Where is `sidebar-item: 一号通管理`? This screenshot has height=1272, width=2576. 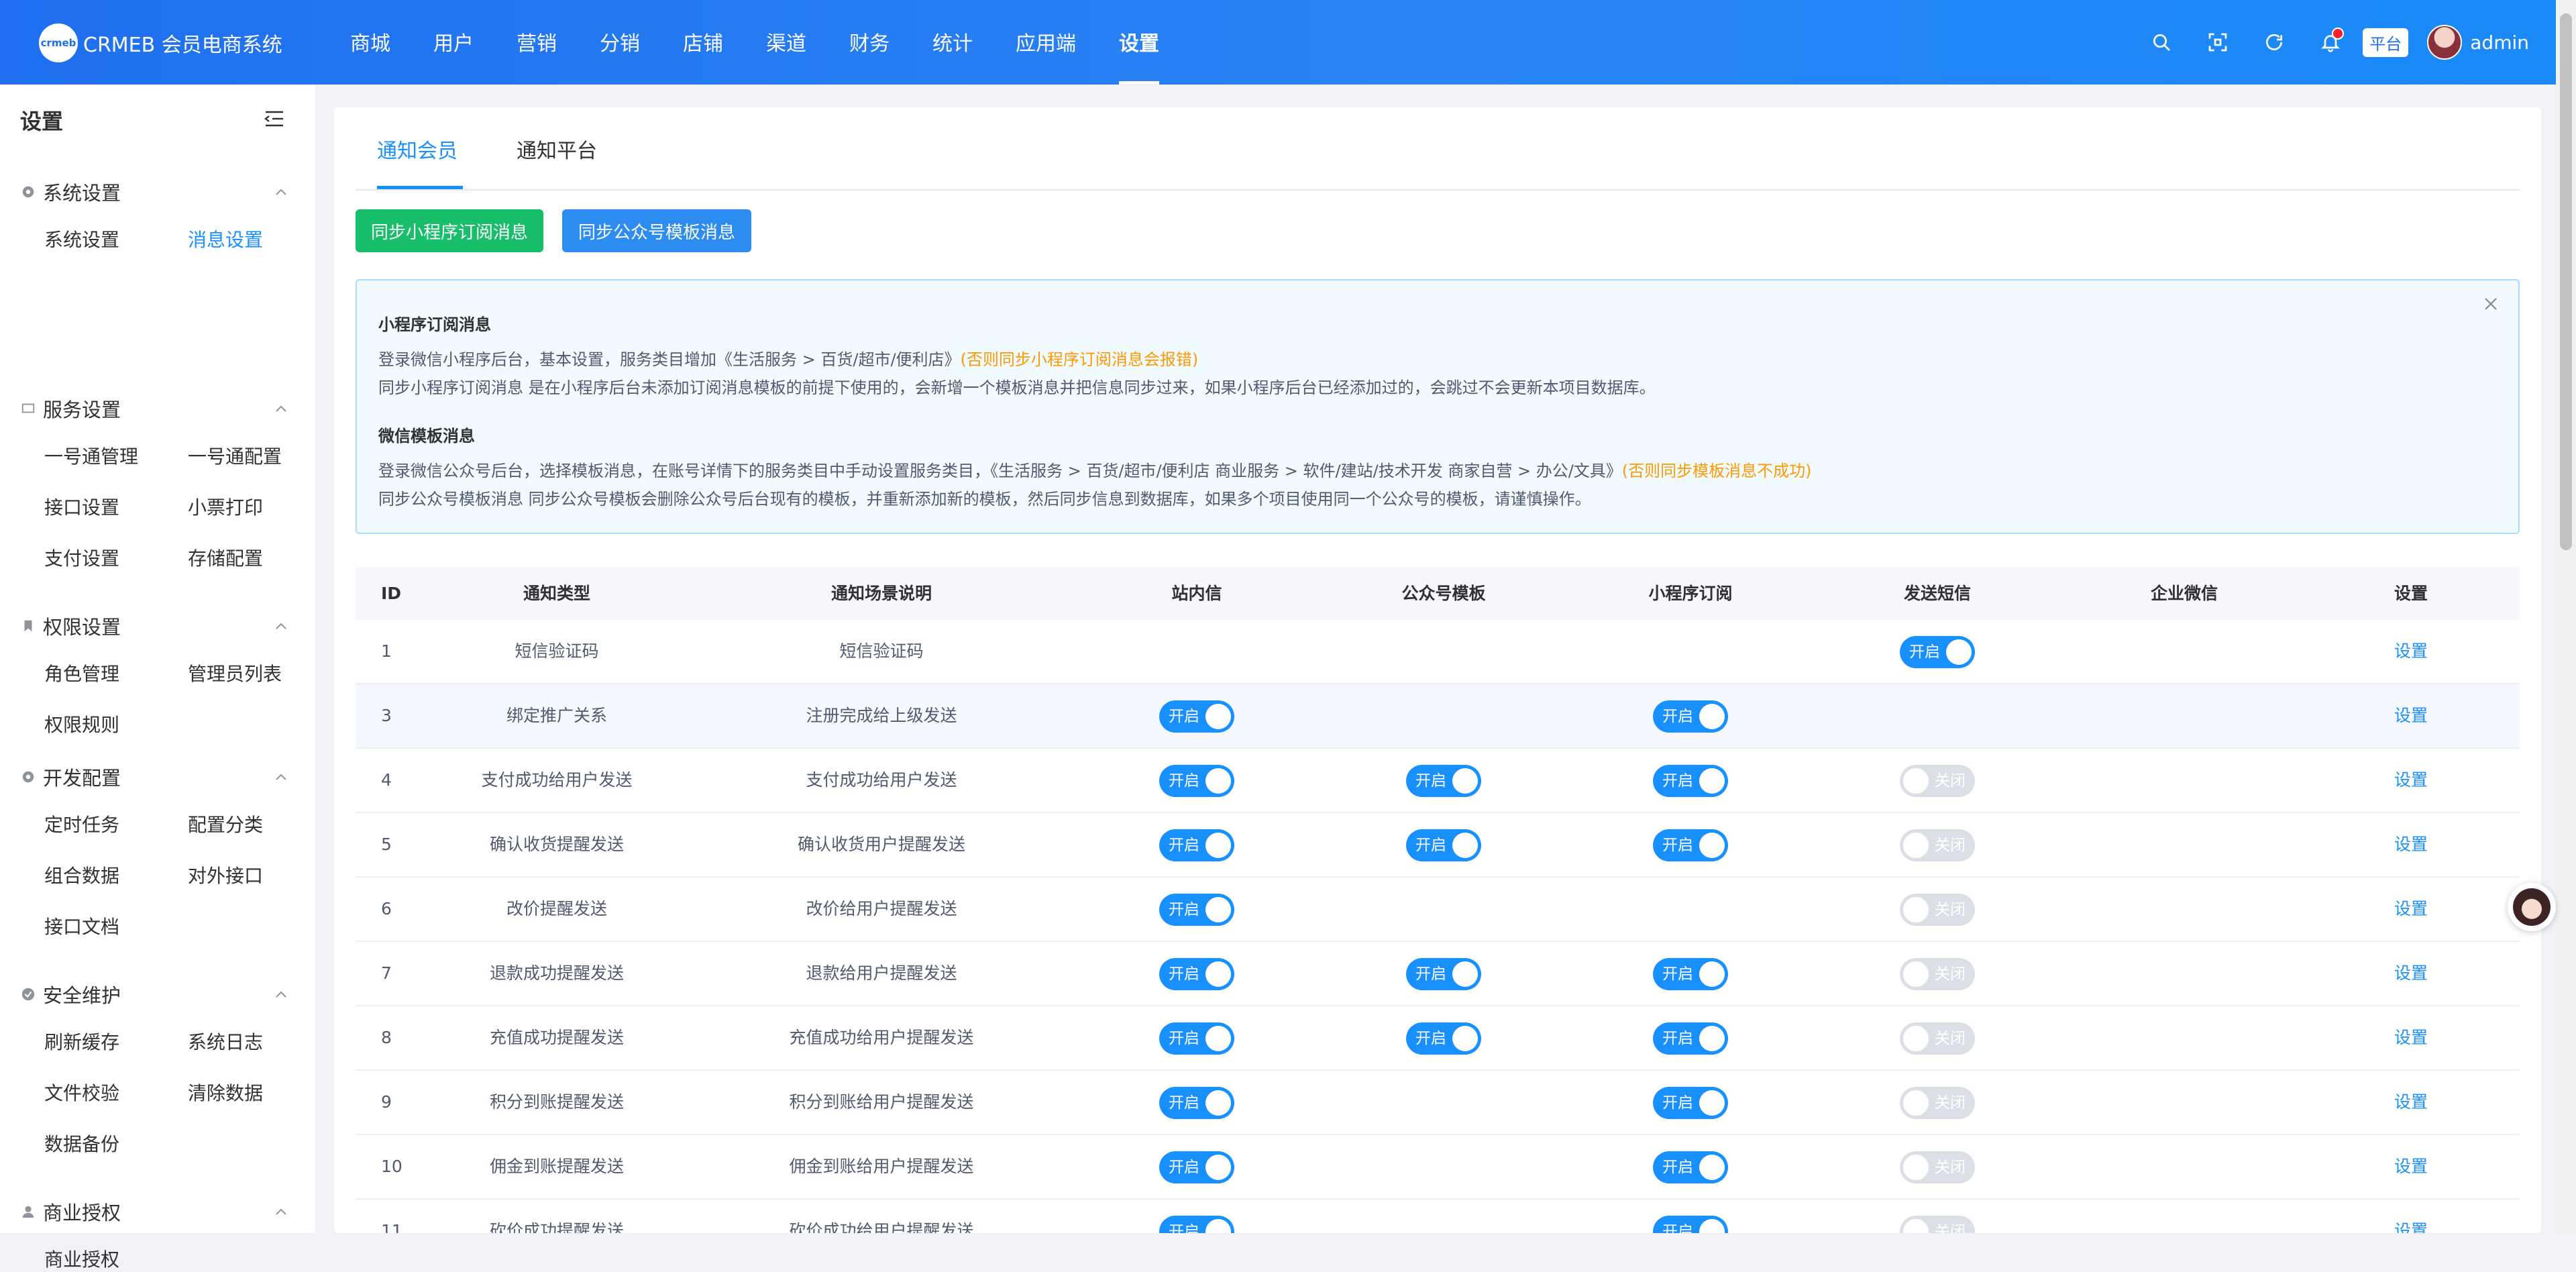
sidebar-item: 一号通管理 is located at coordinates (91, 455).